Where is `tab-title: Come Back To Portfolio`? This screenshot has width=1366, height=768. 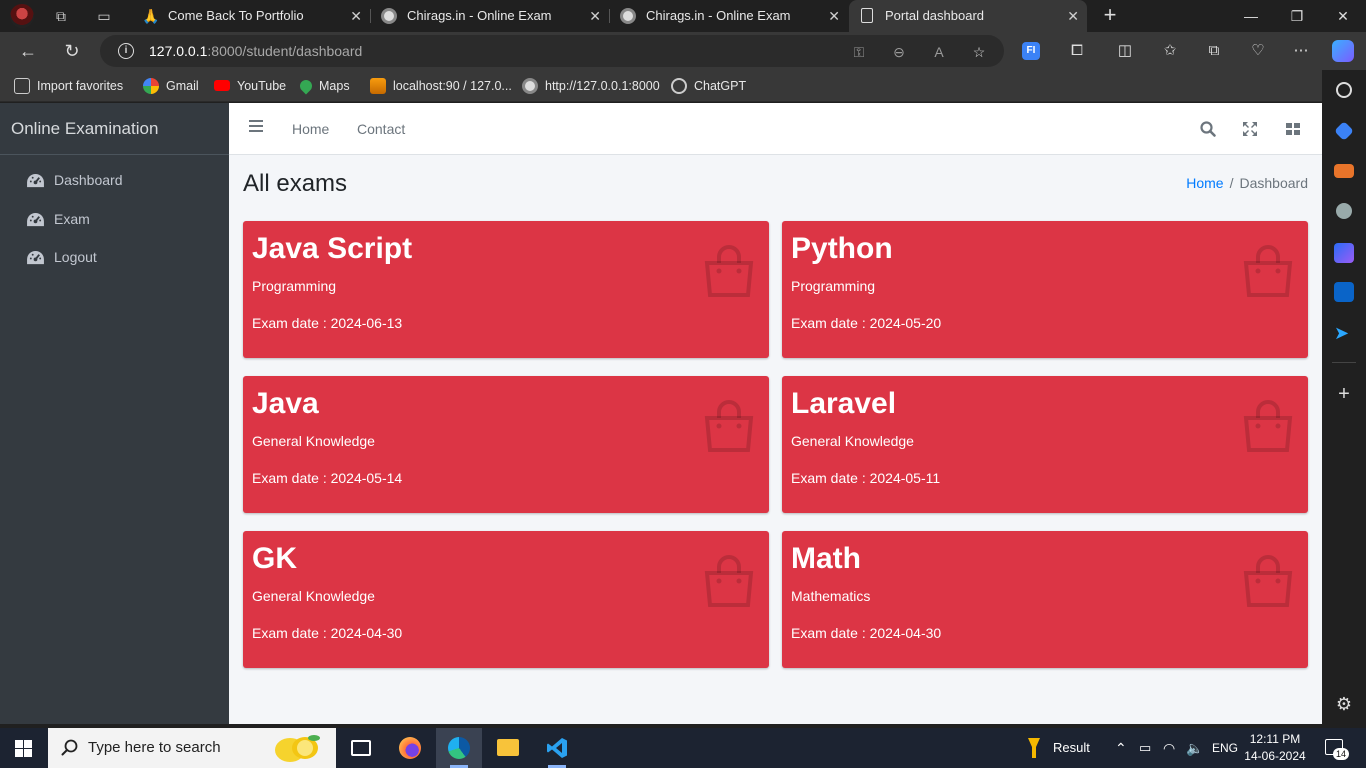 tab-title: Come Back To Portfolio is located at coordinates (236, 15).